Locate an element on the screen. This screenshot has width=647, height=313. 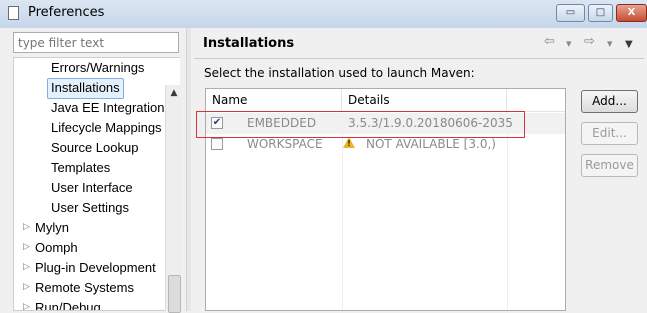
scroll-up-arrow-icon: ▲ is located at coordinates (174, 93).